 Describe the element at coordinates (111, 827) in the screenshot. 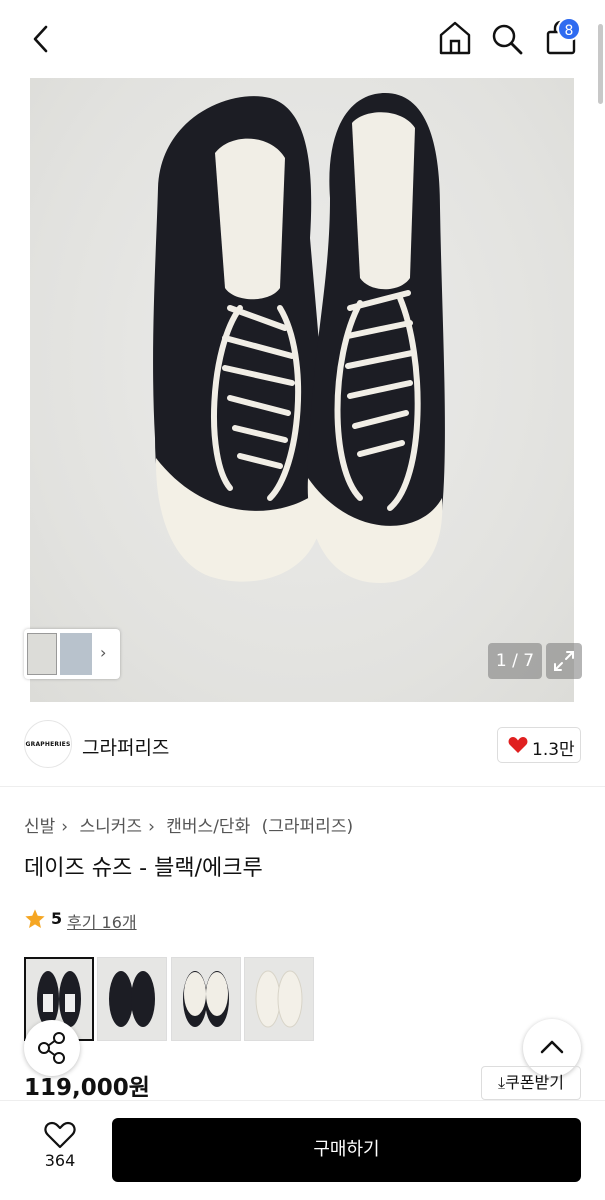

I see `breadcrumb-item: 스니커즈` at that location.